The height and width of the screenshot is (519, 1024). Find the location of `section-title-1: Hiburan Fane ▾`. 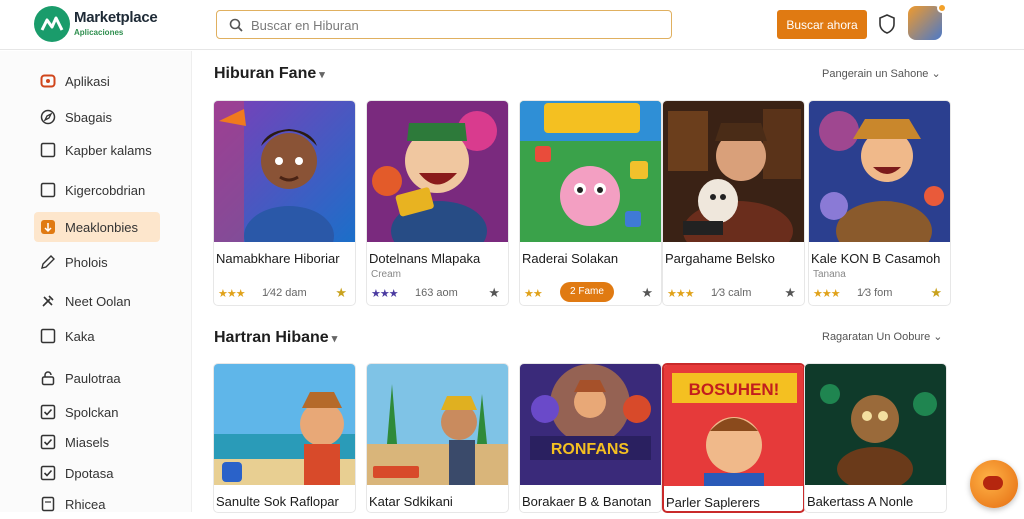

section-title-1: Hiburan Fane ▾ is located at coordinates (269, 74).